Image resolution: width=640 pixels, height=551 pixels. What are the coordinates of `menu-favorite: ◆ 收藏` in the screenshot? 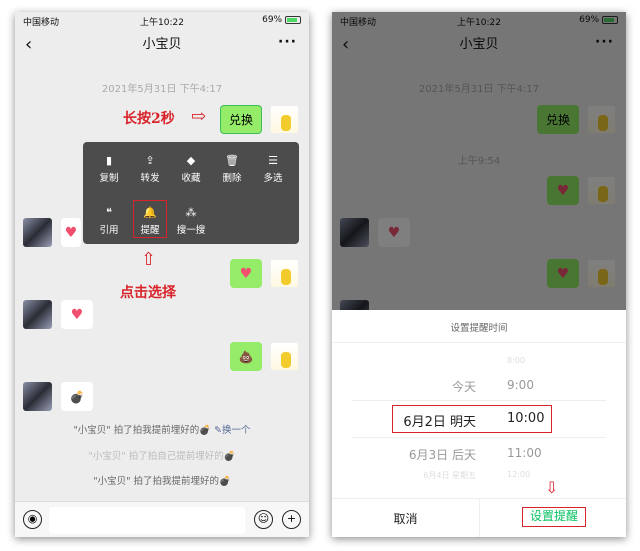 It's located at (191, 169).